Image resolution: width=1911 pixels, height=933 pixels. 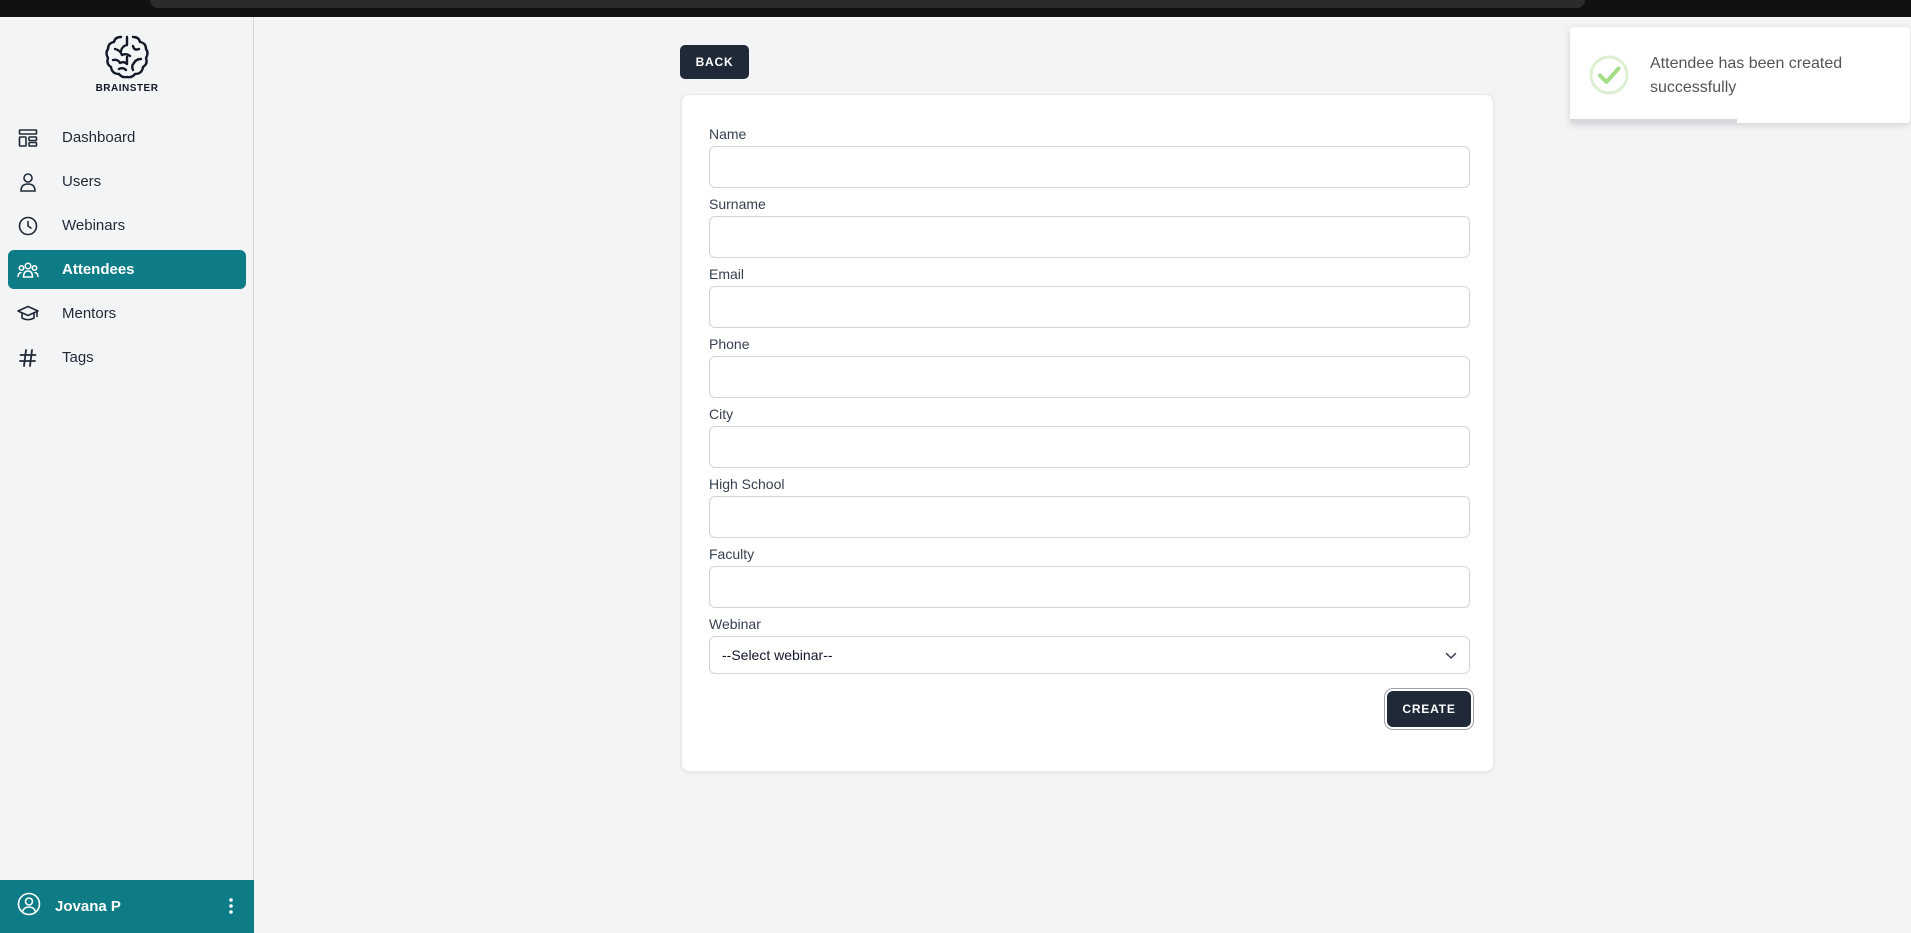 What do you see at coordinates (1089, 517) in the screenshot?
I see `high-school-input` at bounding box center [1089, 517].